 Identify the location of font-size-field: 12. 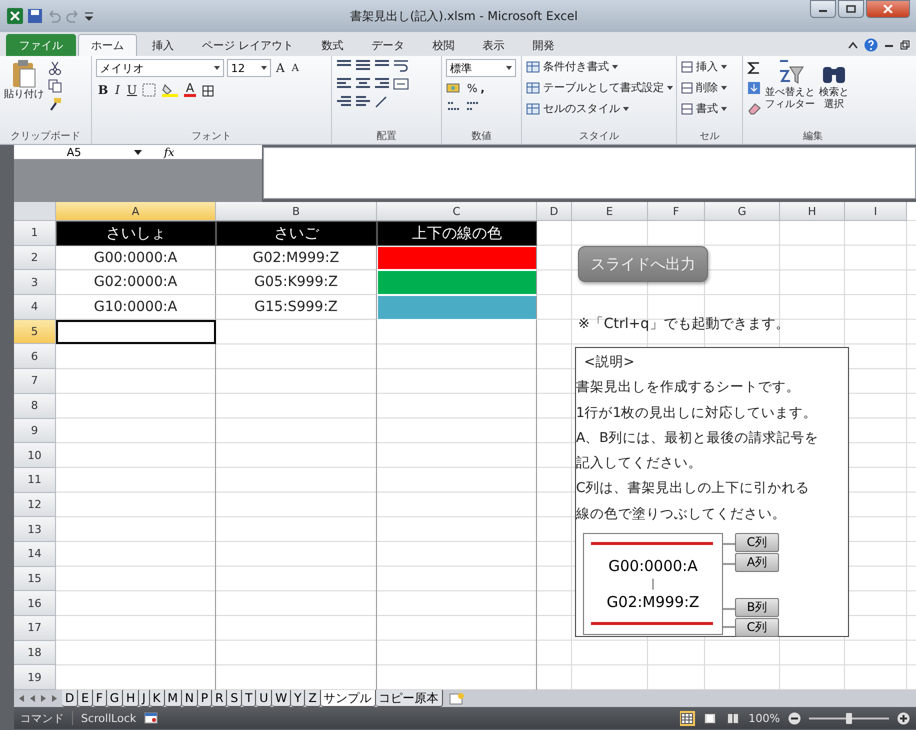
(249, 68).